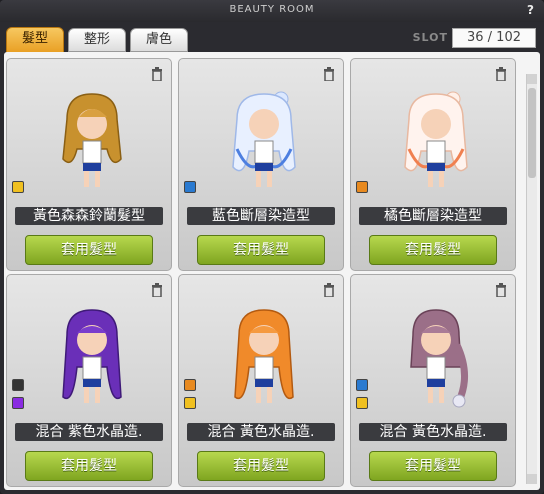 Image resolution: width=544 pixels, height=494 pixels. Describe the element at coordinates (430, 37) in the screenshot. I see `slot-label: SLOT` at that location.